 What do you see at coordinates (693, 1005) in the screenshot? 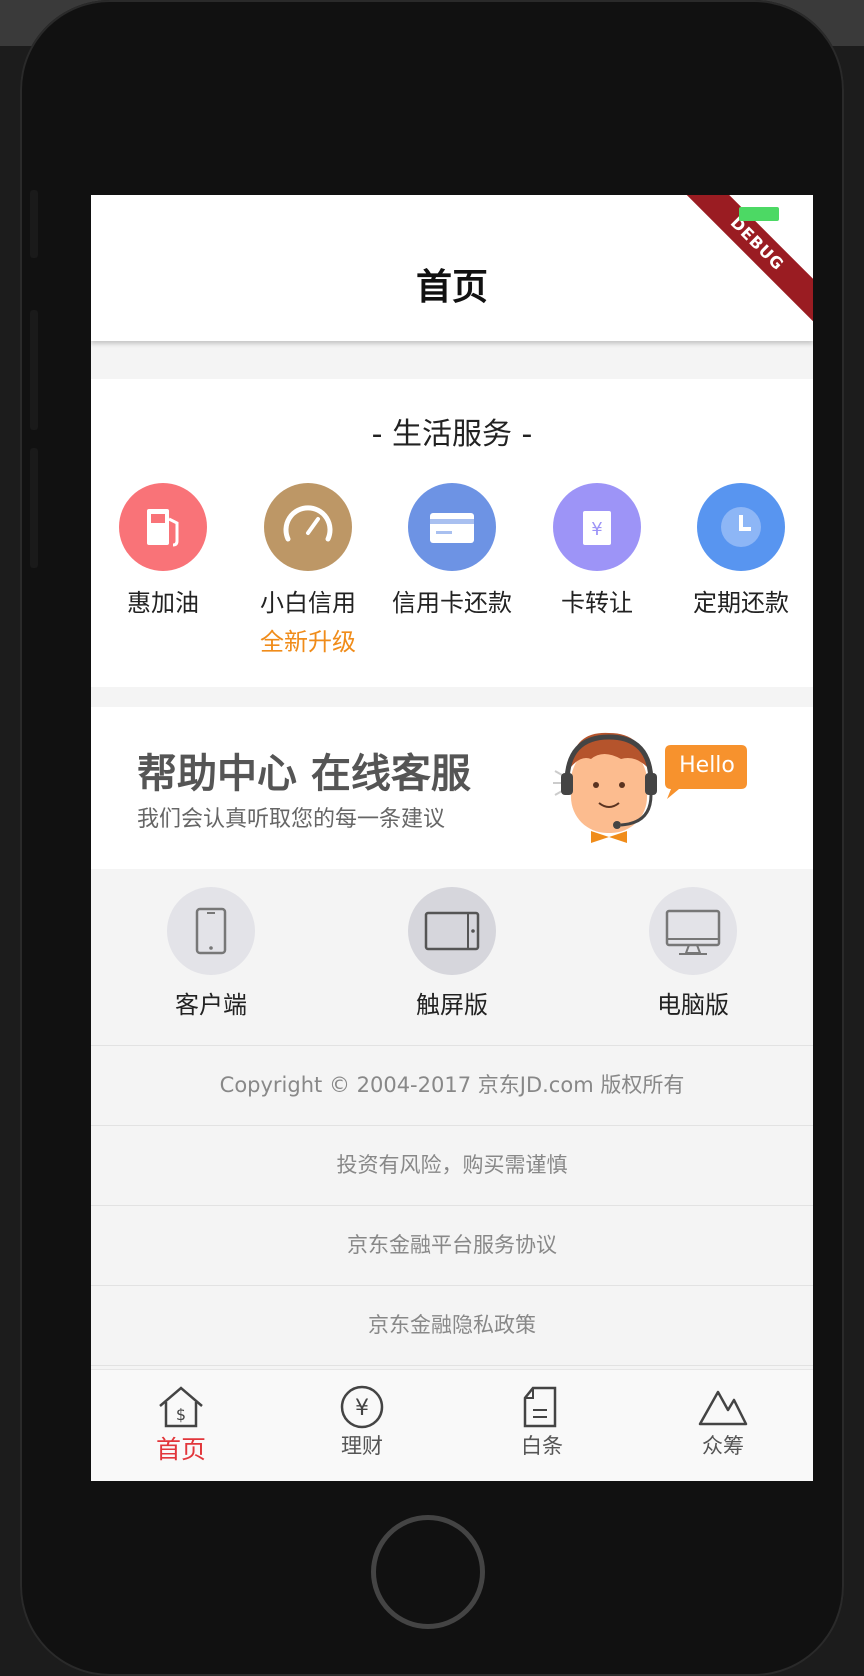
I see `device-label: 电脑版` at bounding box center [693, 1005].